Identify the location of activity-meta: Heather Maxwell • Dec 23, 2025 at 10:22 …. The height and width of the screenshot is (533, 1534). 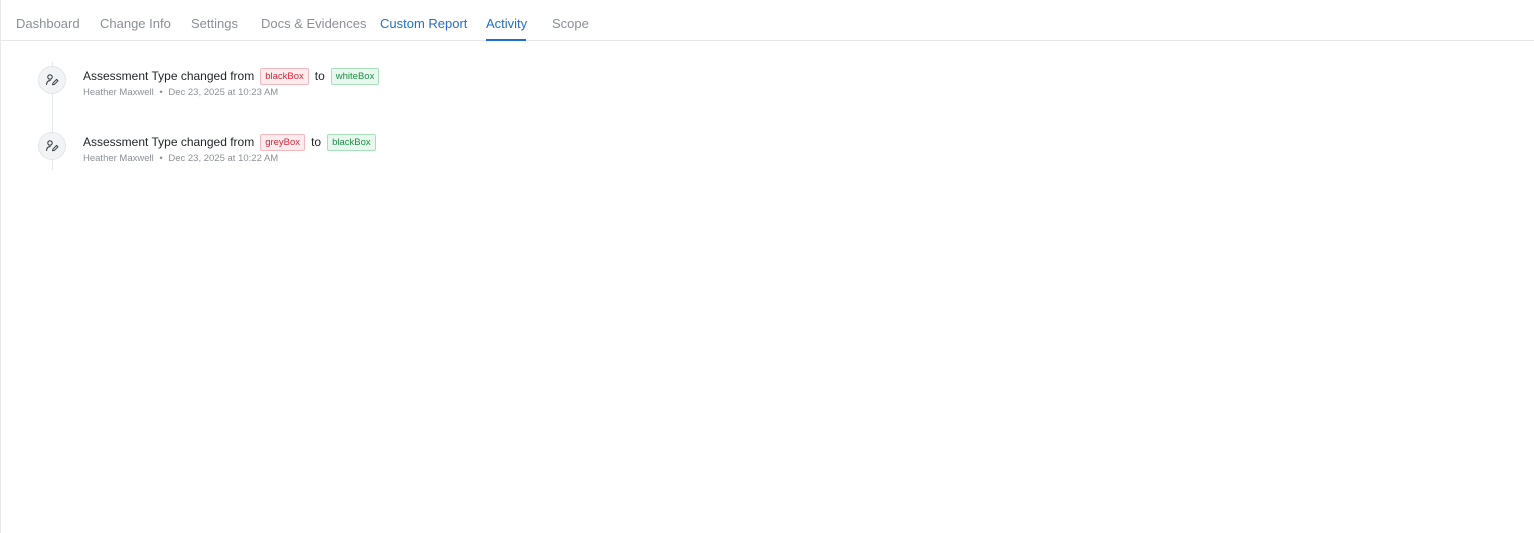
(180, 159).